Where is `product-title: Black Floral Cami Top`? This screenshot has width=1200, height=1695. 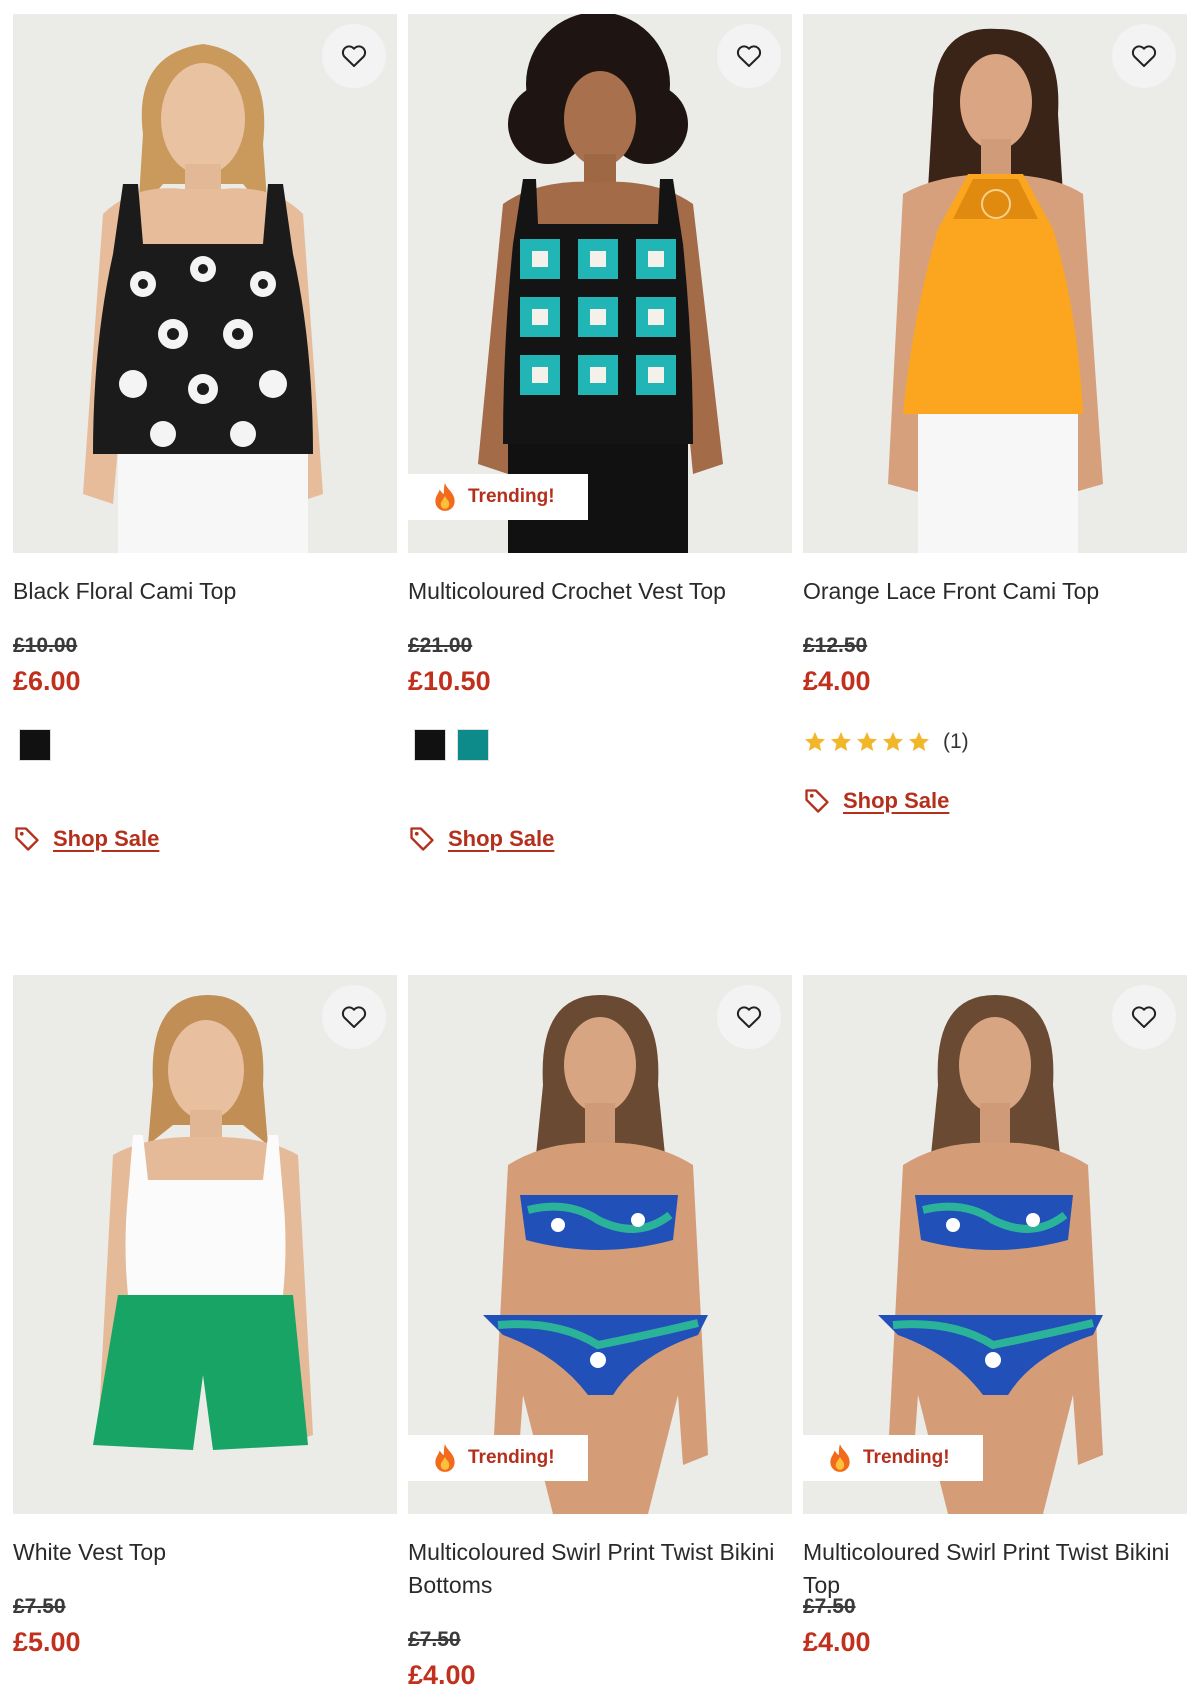
product-title: Black Floral Cami Top is located at coordinates (205, 591).